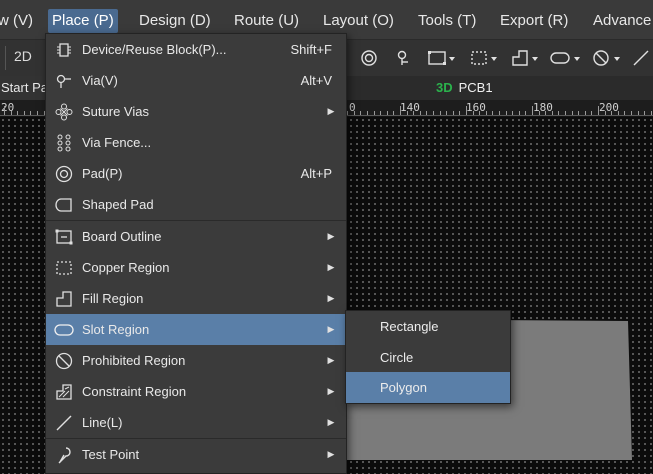  I want to click on prohibited-icon, so click(607, 58).